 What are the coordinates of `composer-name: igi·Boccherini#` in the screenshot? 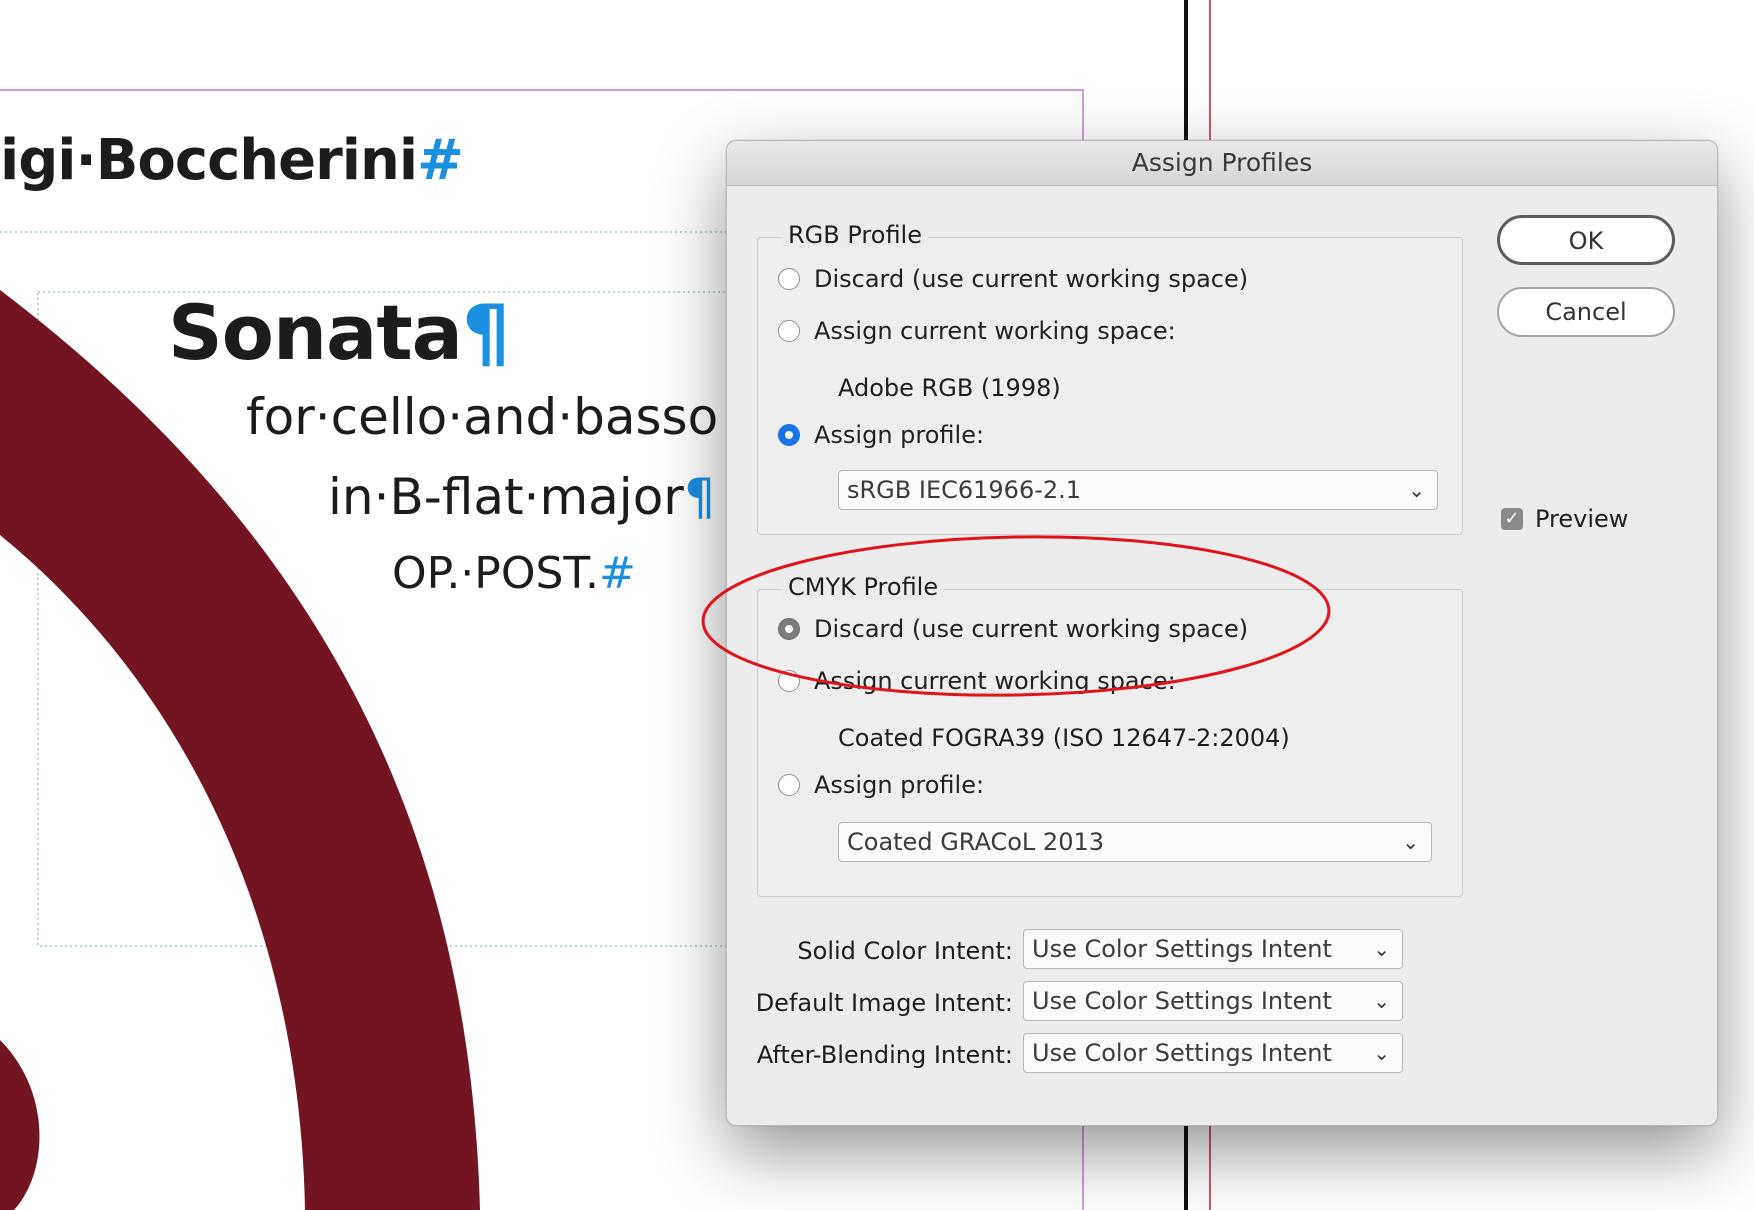 It's located at (232, 160).